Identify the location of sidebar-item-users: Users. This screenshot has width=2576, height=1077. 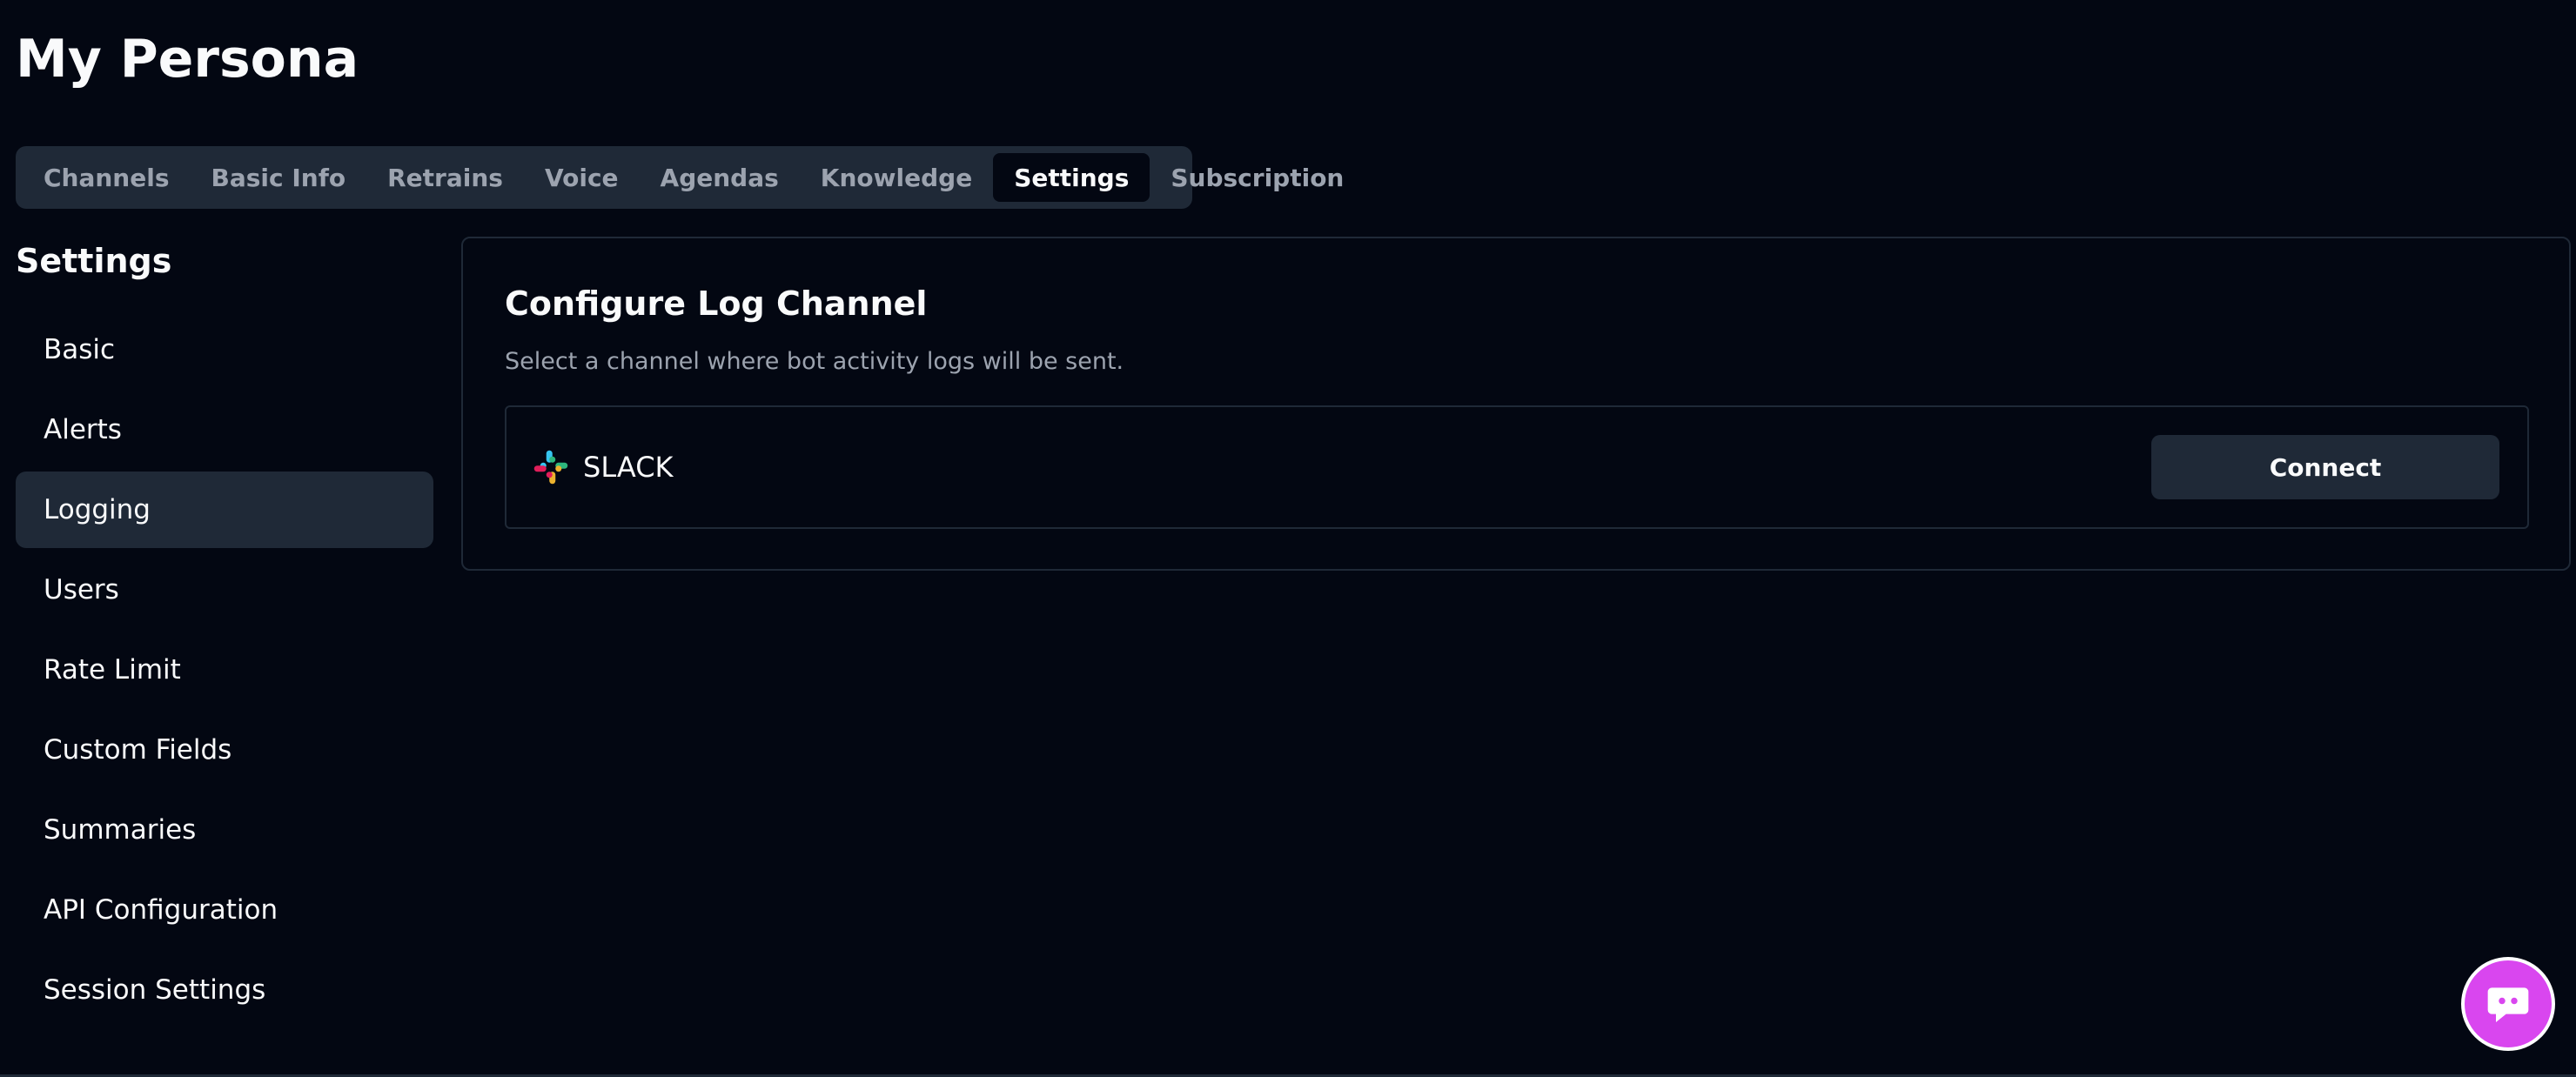
(224, 590).